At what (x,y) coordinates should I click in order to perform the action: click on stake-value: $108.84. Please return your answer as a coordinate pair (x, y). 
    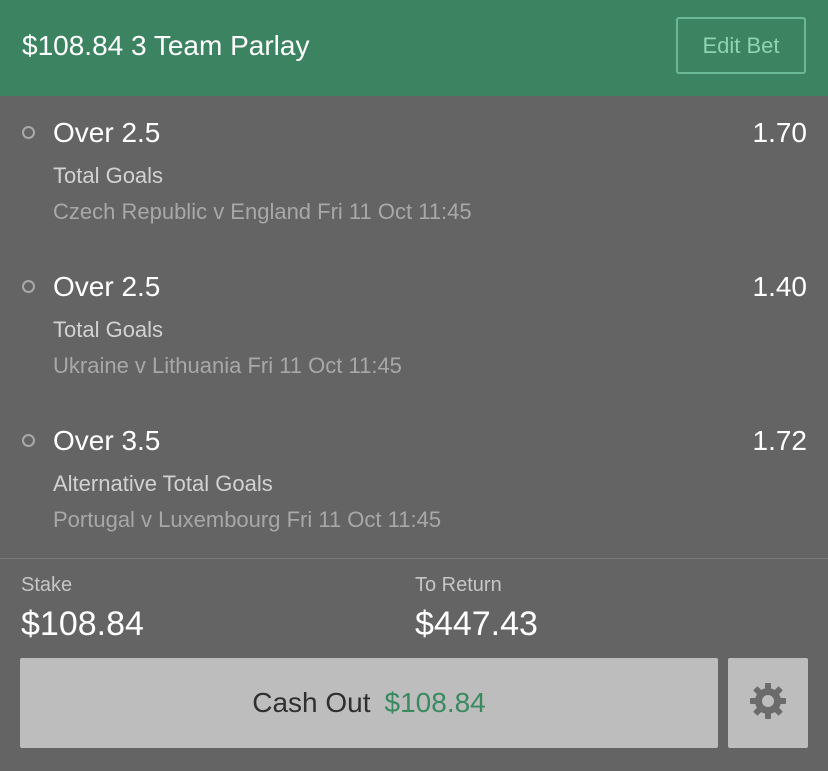
    Looking at the image, I should click on (82, 624).